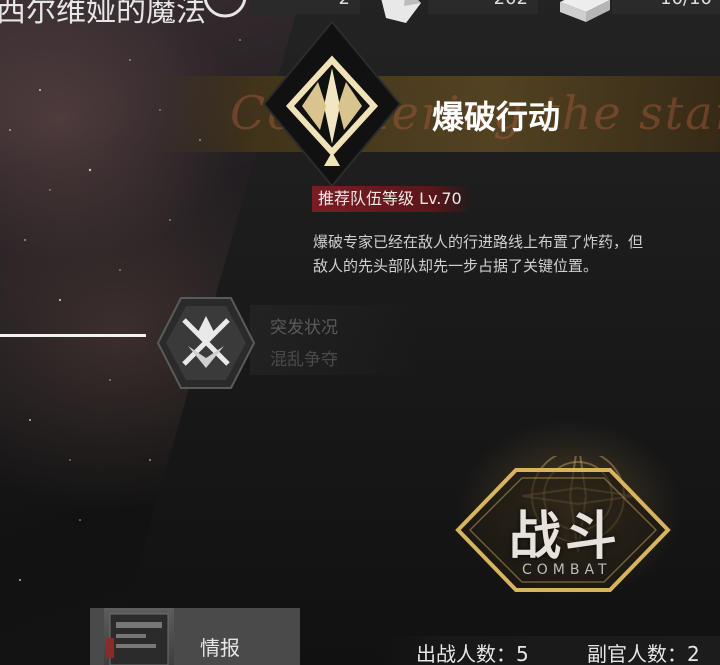 This screenshot has height=665, width=720. Describe the element at coordinates (305, 7) in the screenshot. I see `timer-resource: 2` at that location.